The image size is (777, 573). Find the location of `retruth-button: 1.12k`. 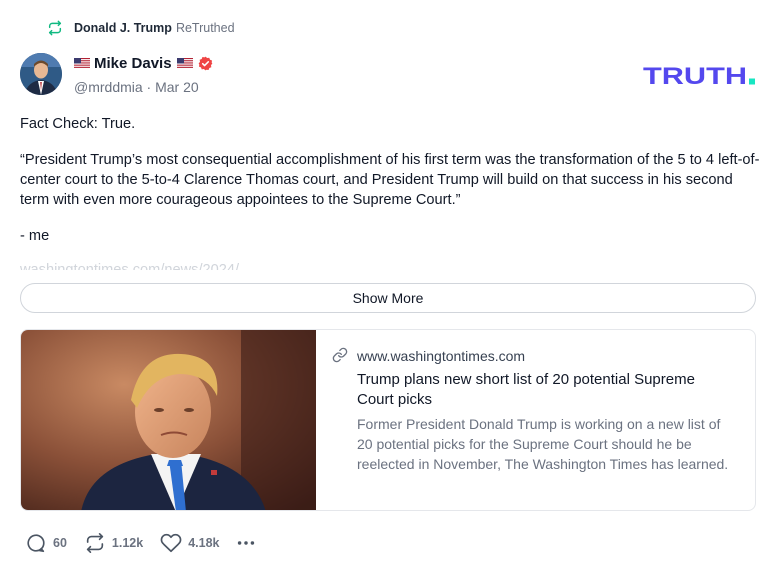

retruth-button: 1.12k is located at coordinates (113, 543).